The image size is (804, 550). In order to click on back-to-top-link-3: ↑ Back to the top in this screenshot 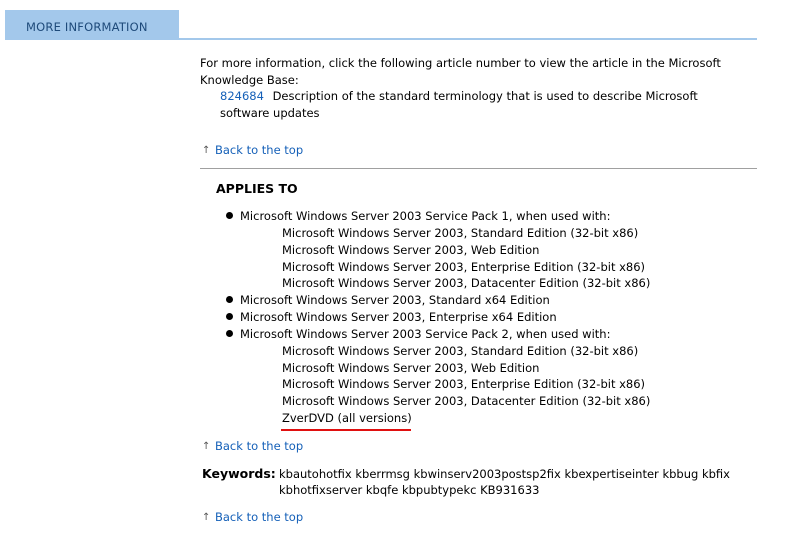, I will do `click(252, 517)`.